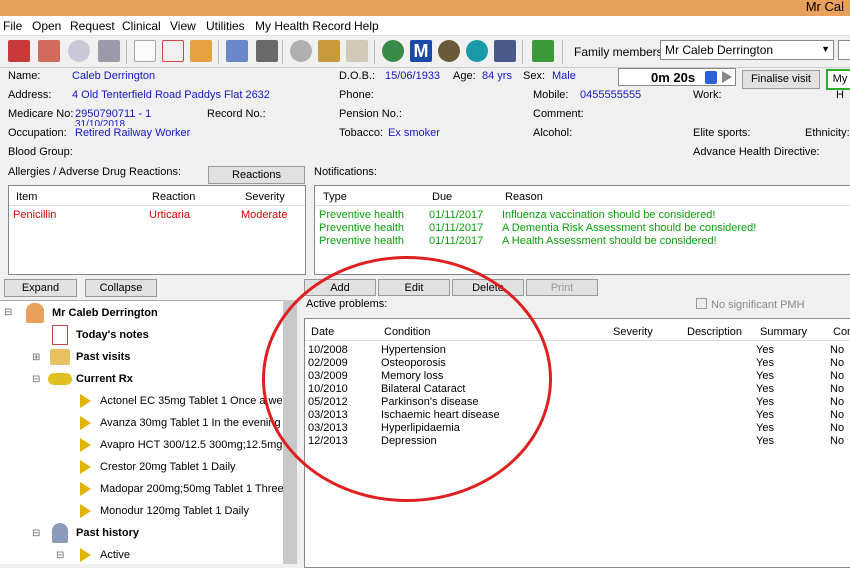  Describe the element at coordinates (107, 533) in the screenshot. I see `tree-past-history: Past history` at that location.